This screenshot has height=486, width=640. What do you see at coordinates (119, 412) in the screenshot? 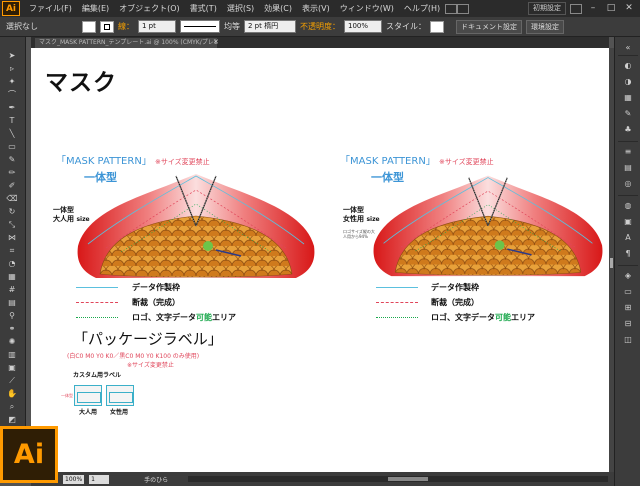
I see `label-caption-female: 女性用` at bounding box center [119, 412].